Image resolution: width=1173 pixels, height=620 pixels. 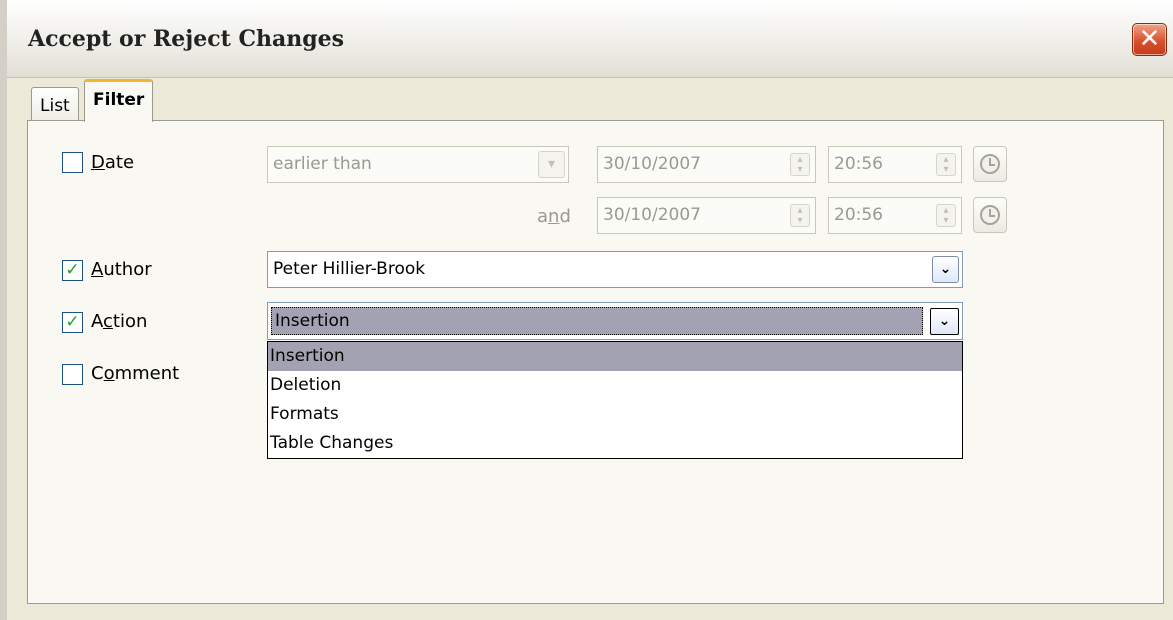 I want to click on set-current-time-button, so click(x=990, y=164).